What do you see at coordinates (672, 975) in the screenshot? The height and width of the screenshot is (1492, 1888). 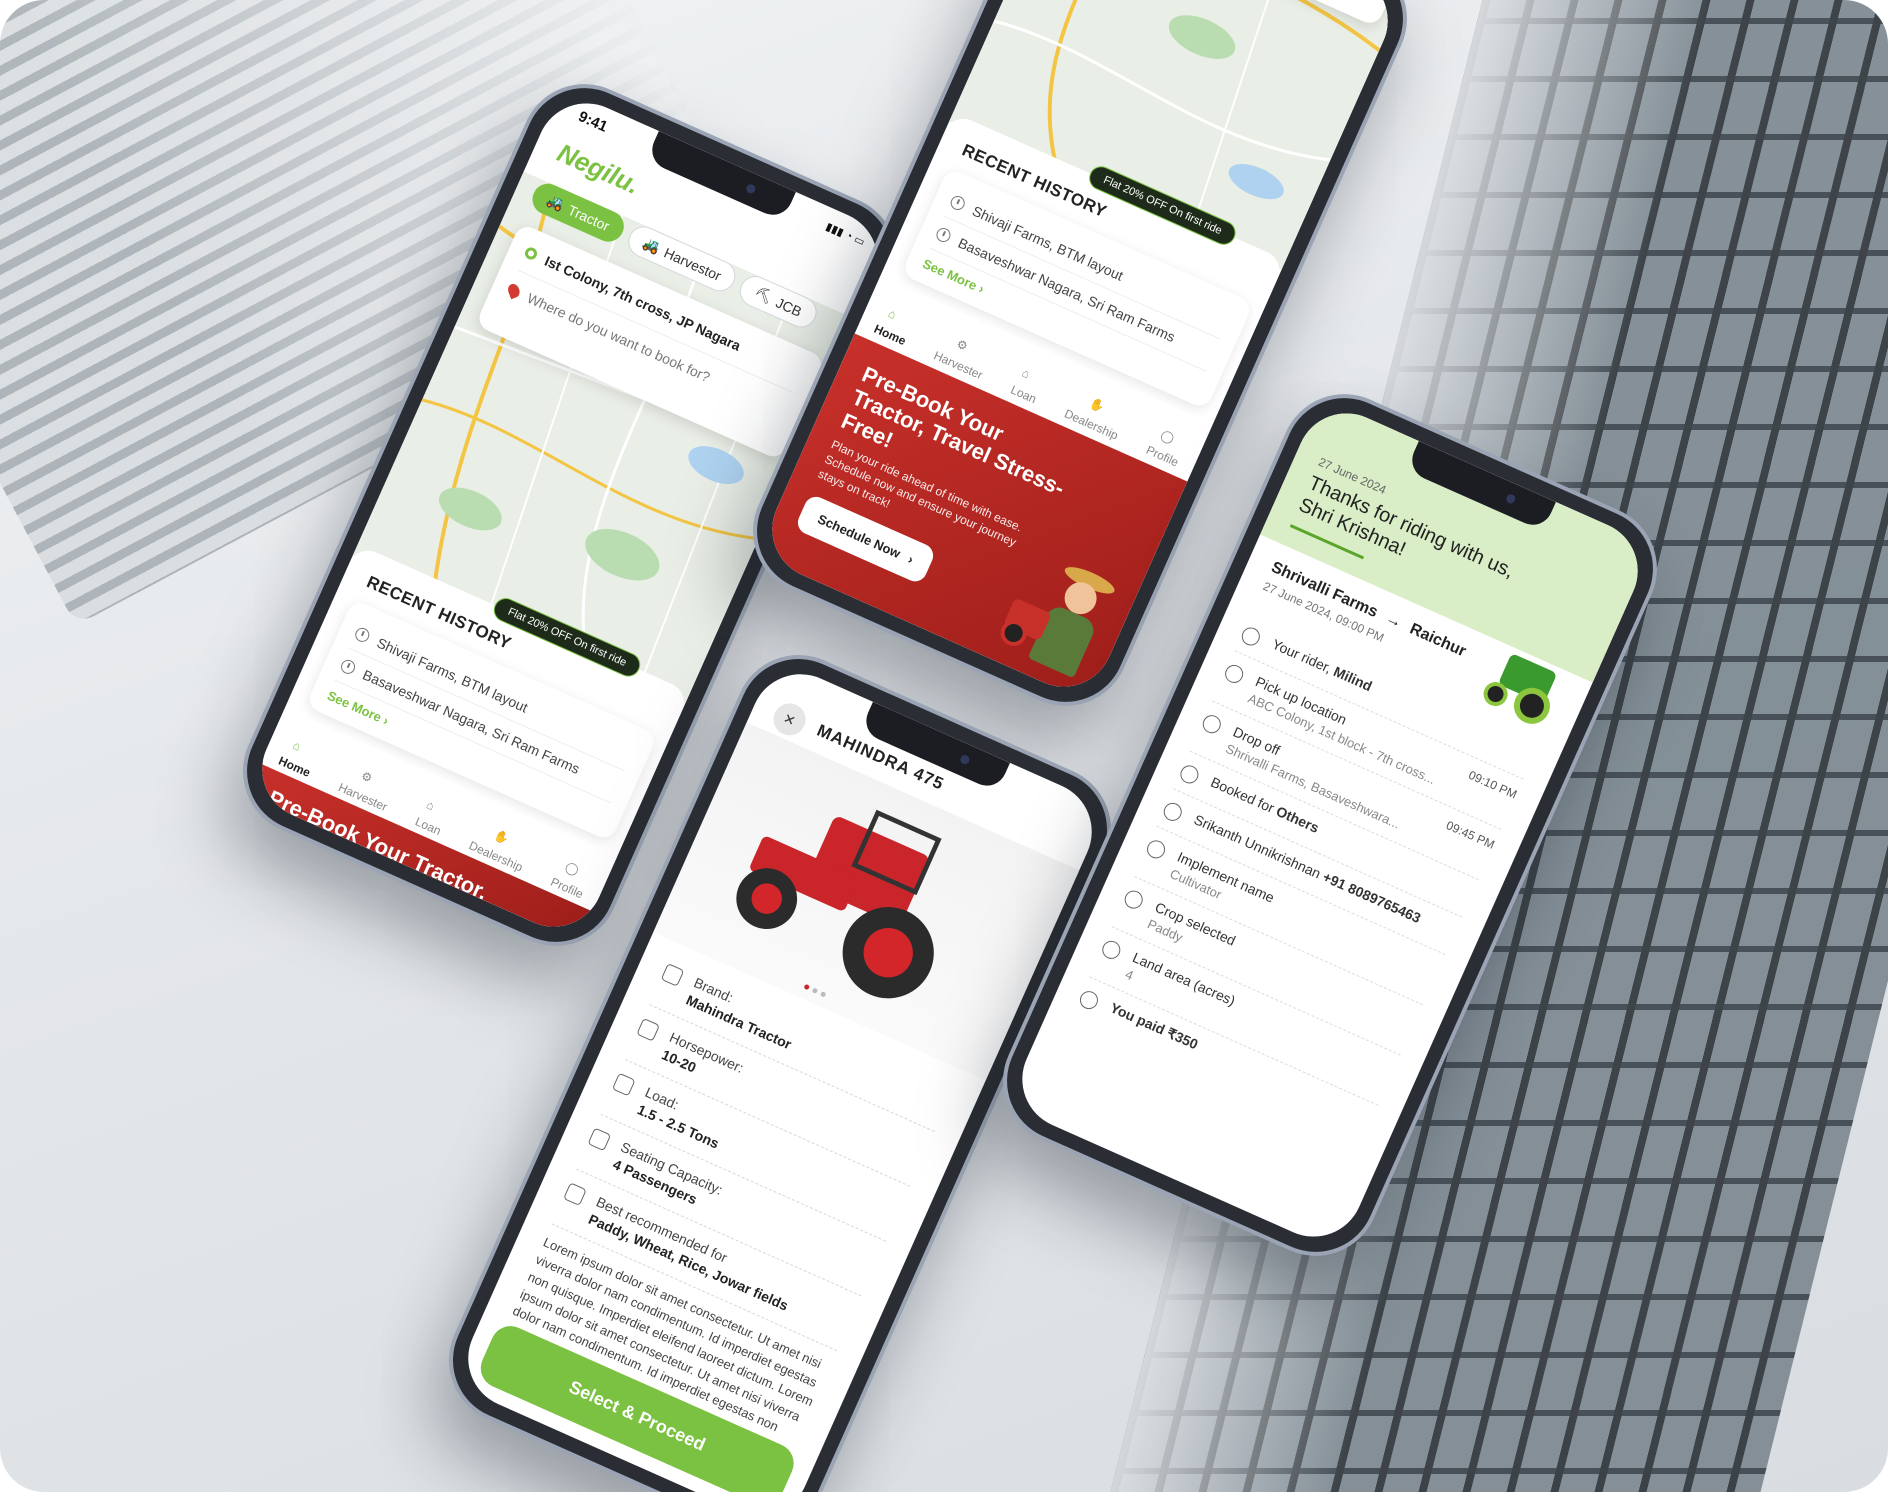 I see `tractor-icon` at bounding box center [672, 975].